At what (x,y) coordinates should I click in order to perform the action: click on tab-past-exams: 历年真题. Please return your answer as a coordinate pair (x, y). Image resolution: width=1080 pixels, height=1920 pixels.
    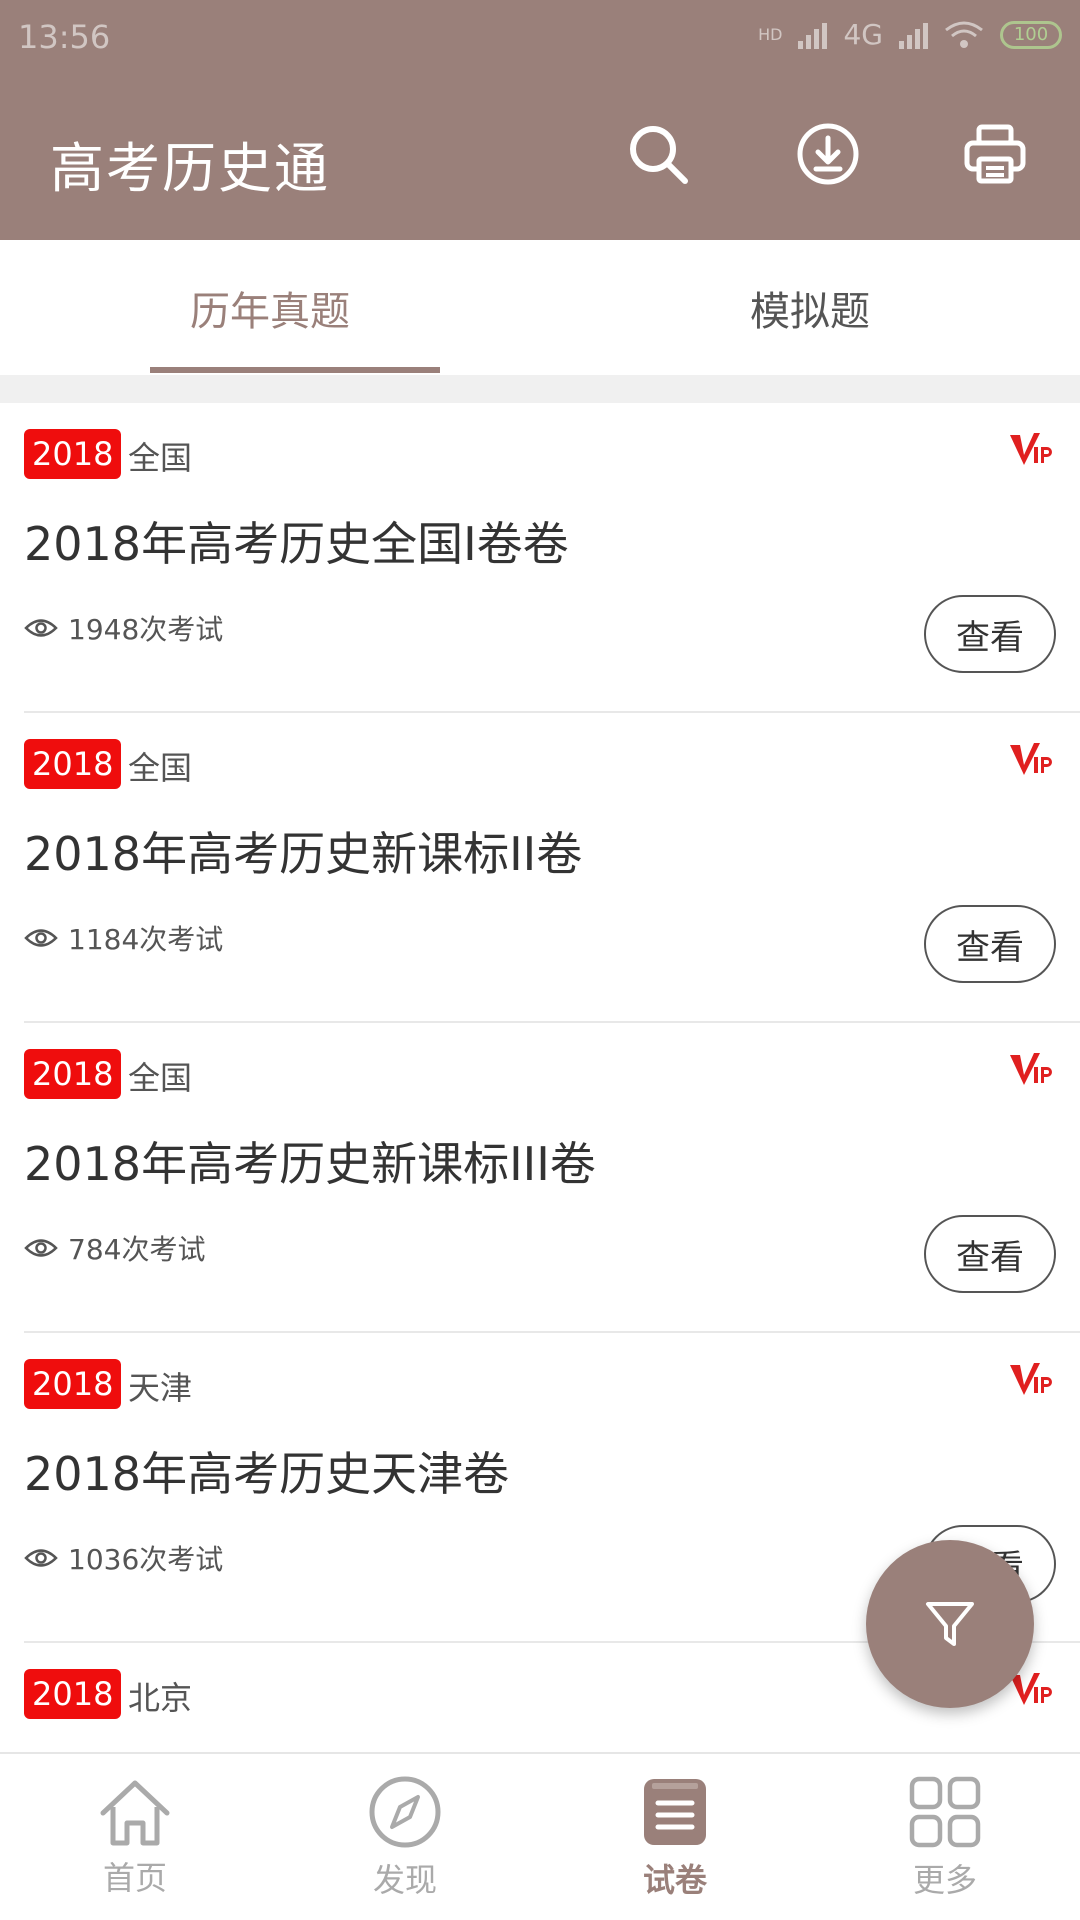
    Looking at the image, I should click on (270, 307).